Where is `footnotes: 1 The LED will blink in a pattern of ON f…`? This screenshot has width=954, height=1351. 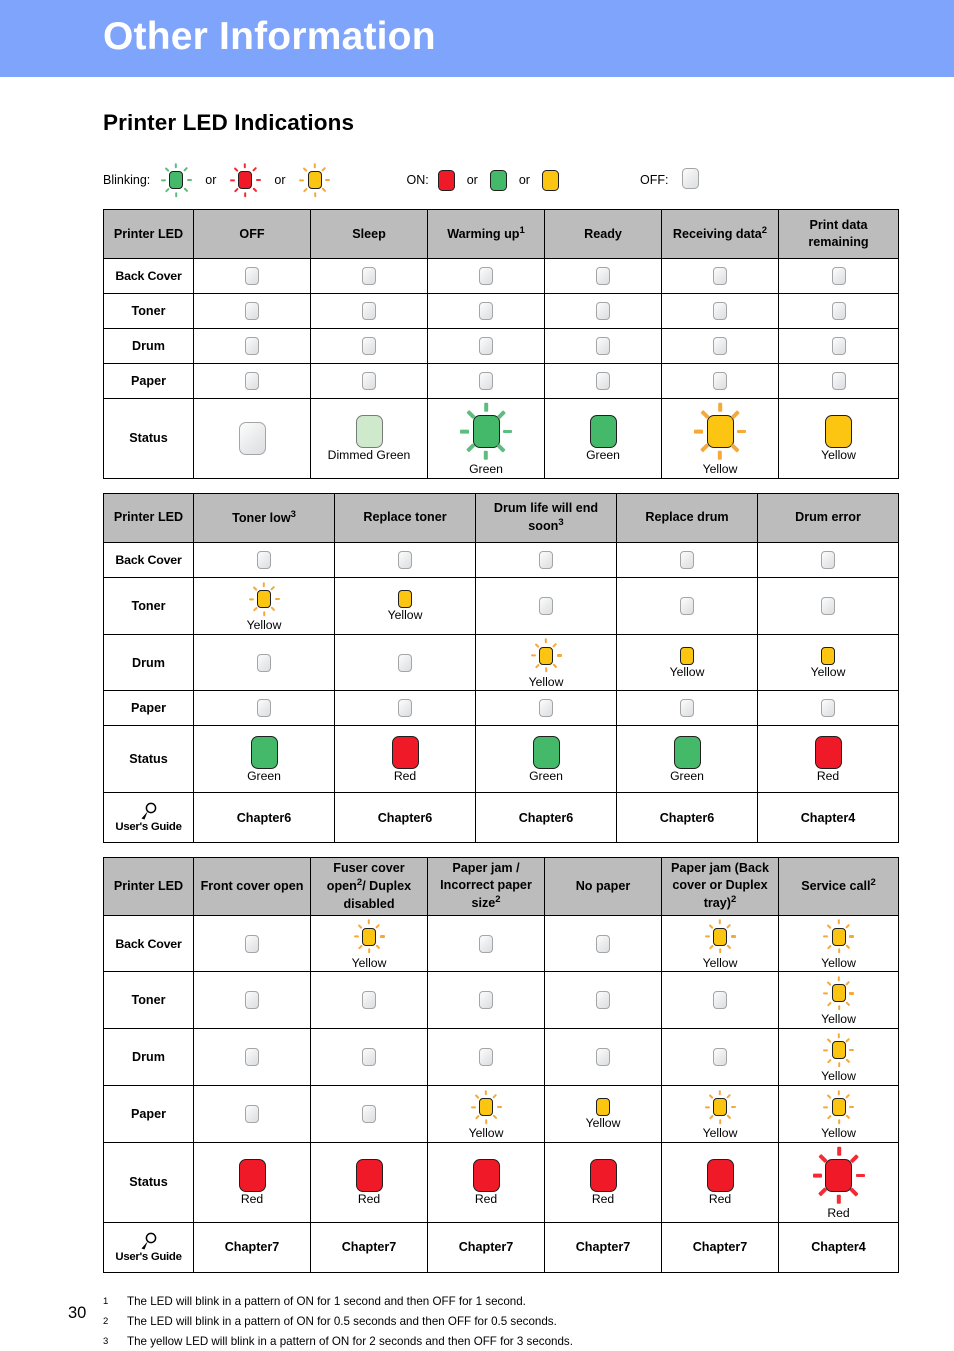 footnotes: 1 The LED will blink in a pattern of ON f… is located at coordinates (500, 1321).